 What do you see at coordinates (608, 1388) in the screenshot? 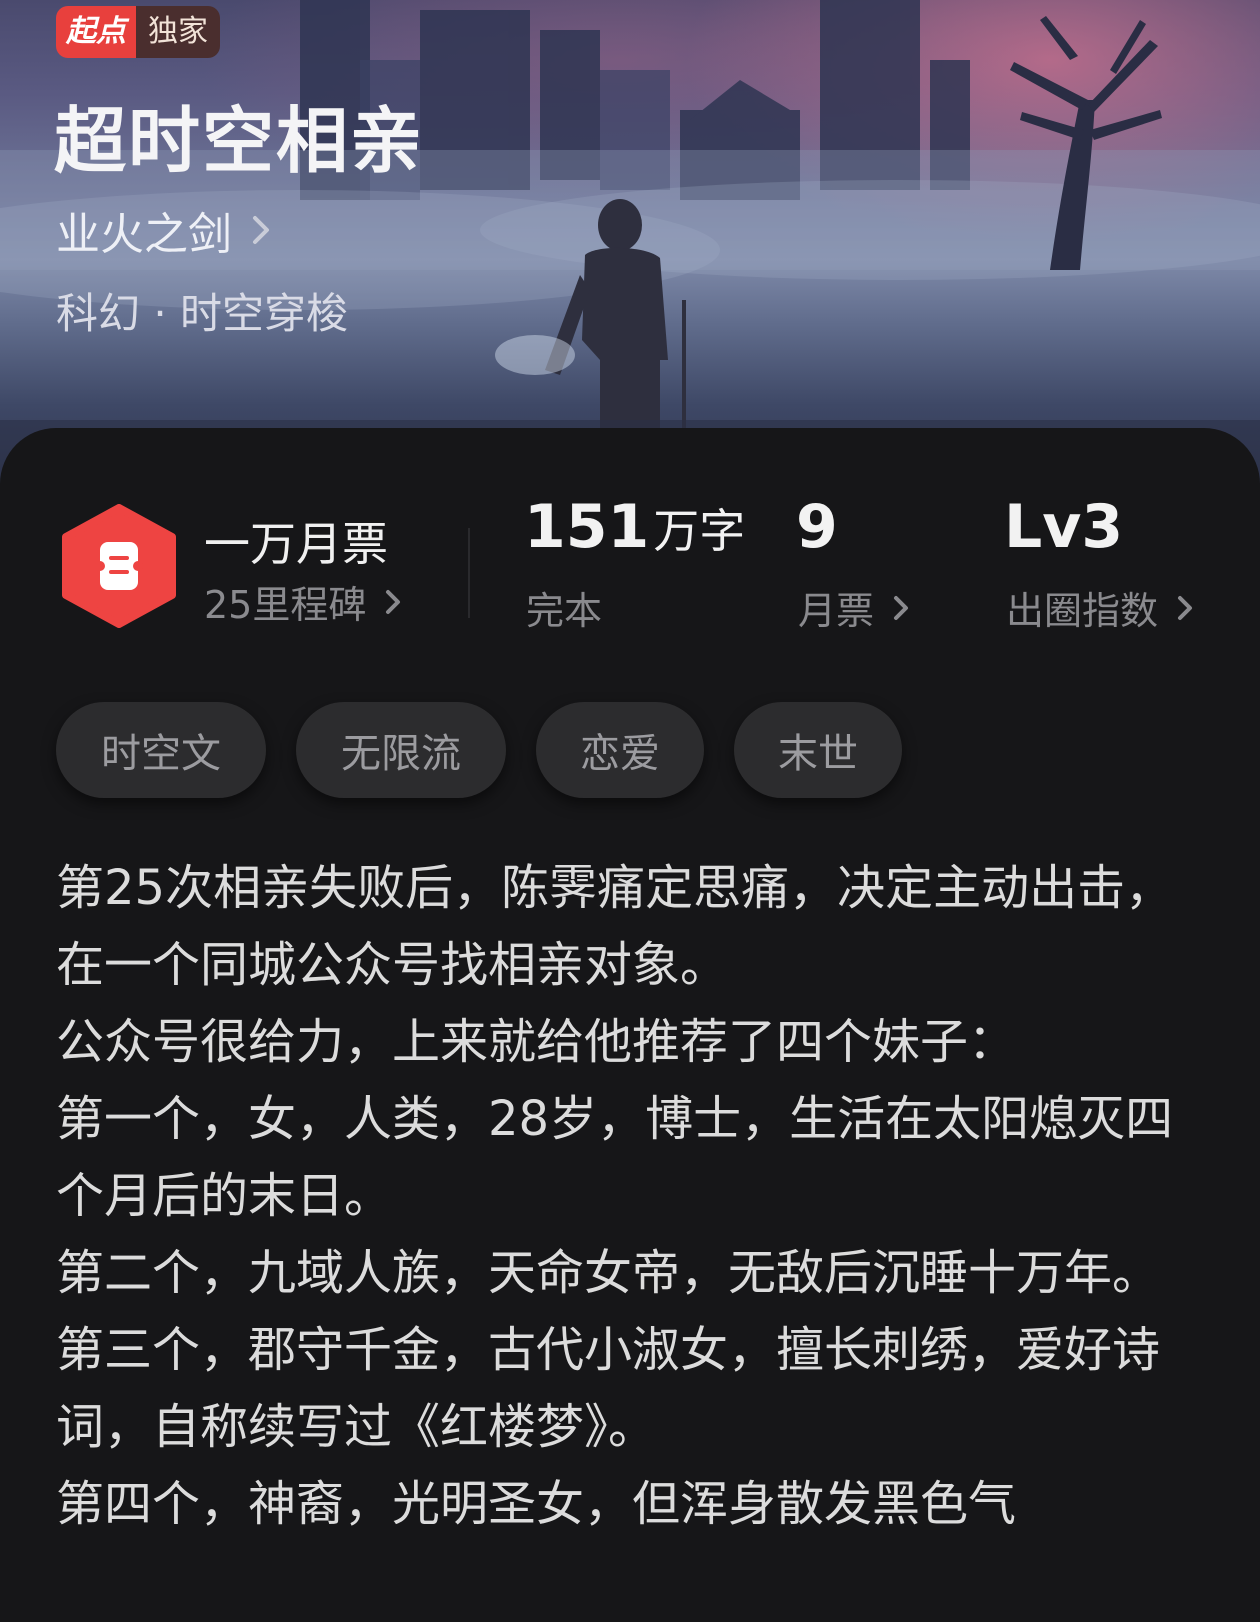
I see `synopsis-paragraph: 第三个，郡守千金，古代小淑女，擅长刺绣，爱好诗词，自称续写过《红楼梦》。` at bounding box center [608, 1388].